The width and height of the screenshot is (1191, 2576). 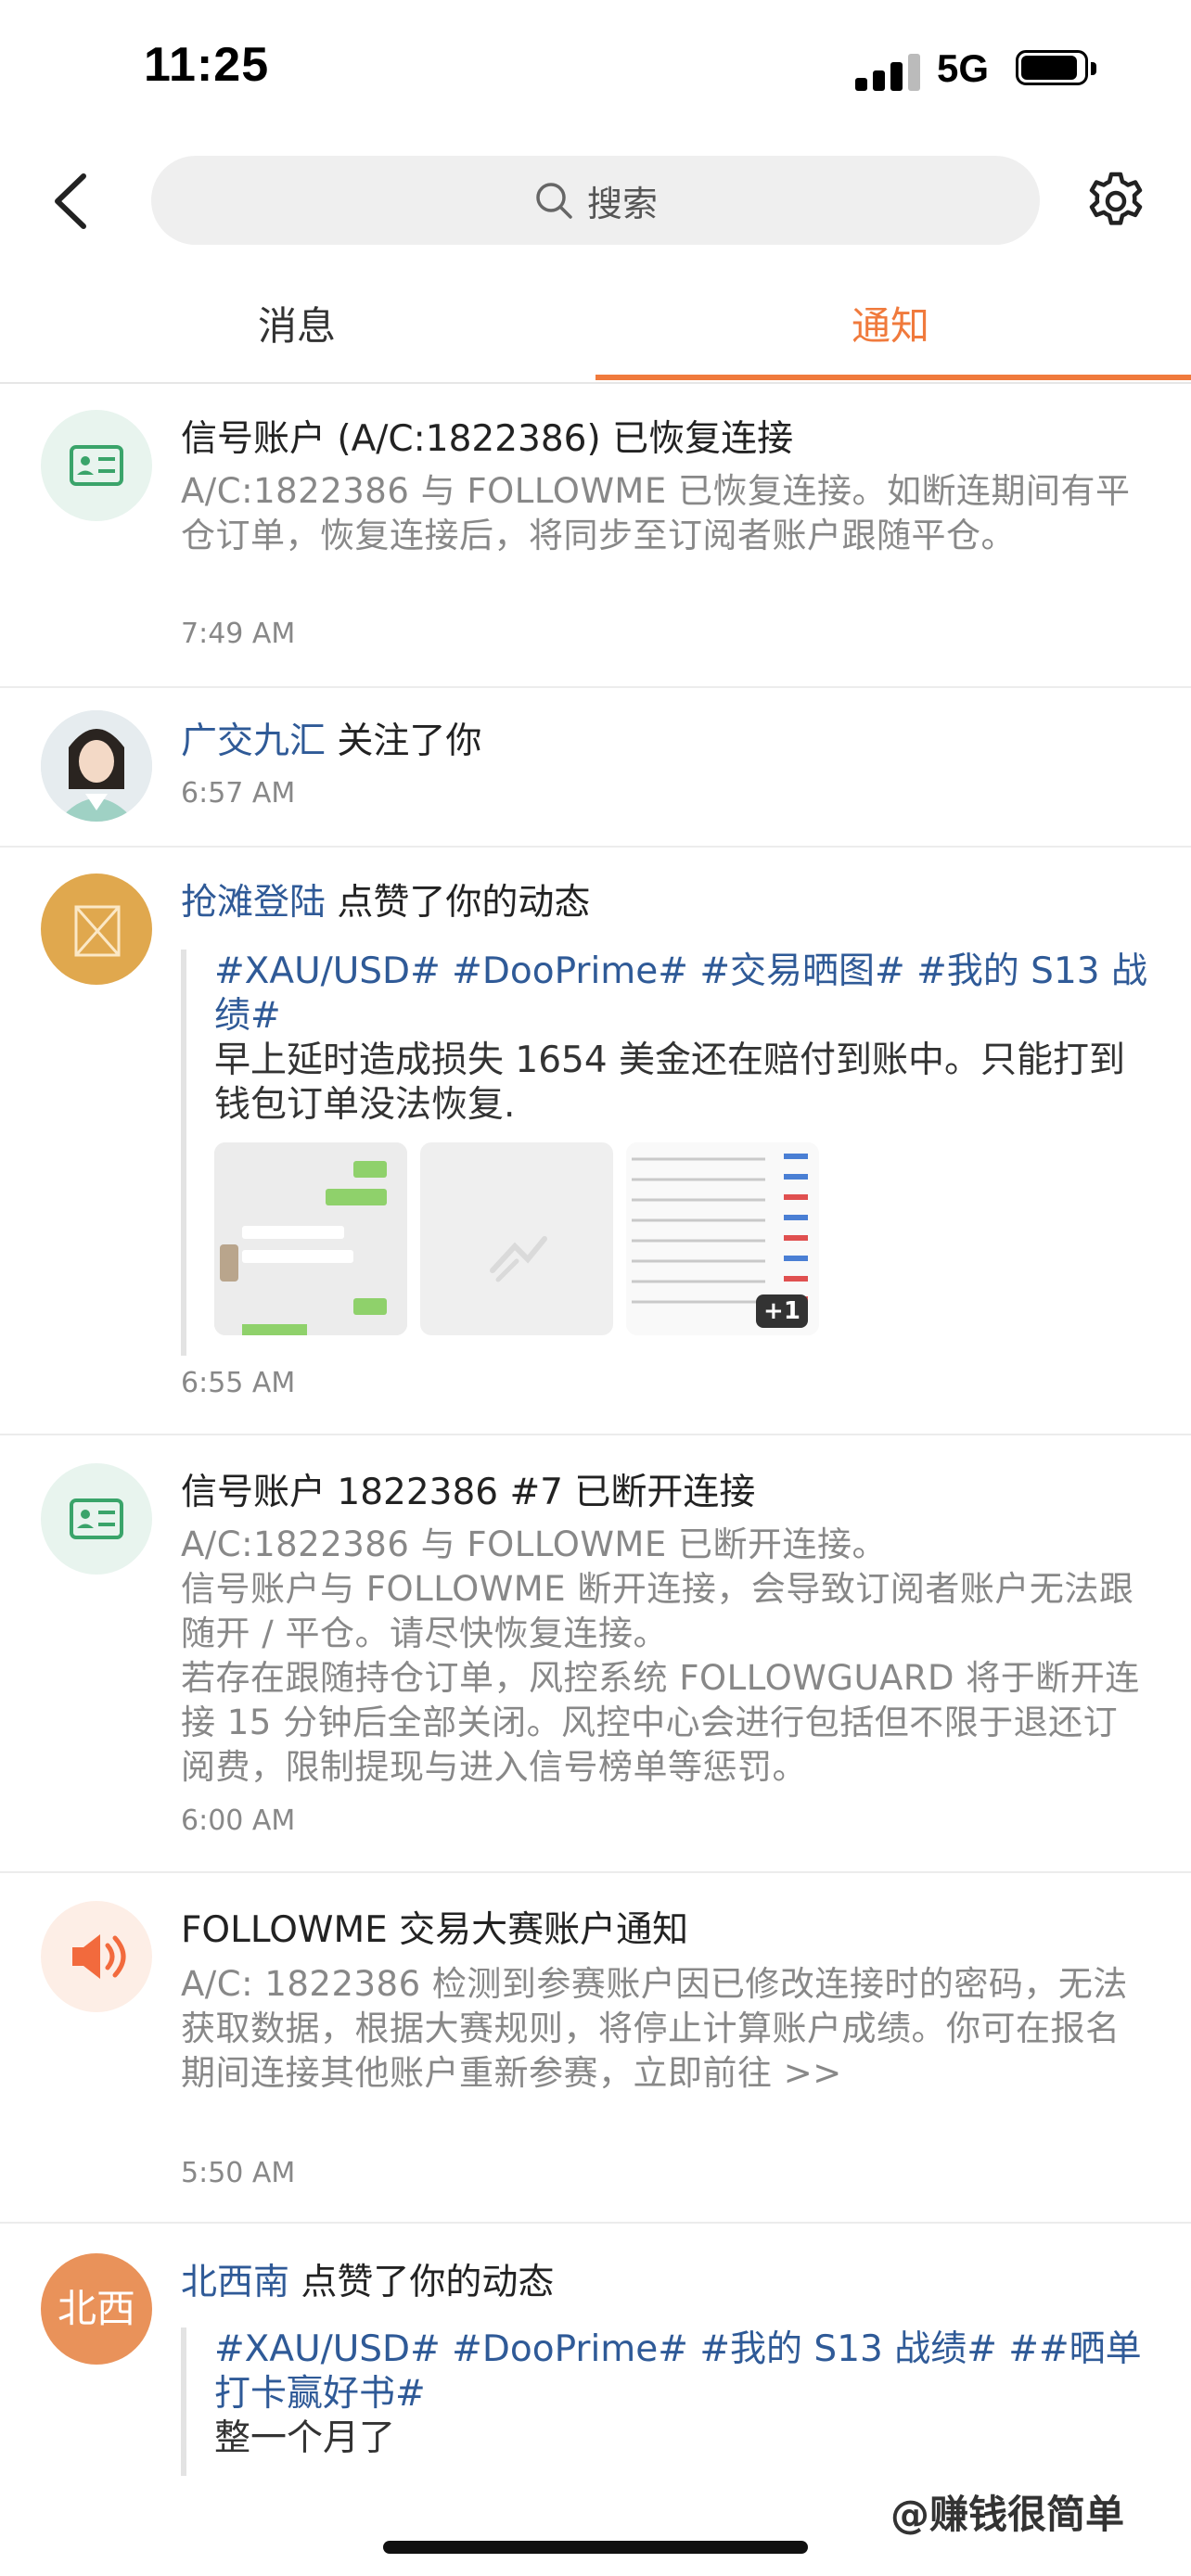 I want to click on notification-time: 7:49 AM, so click(x=238, y=634).